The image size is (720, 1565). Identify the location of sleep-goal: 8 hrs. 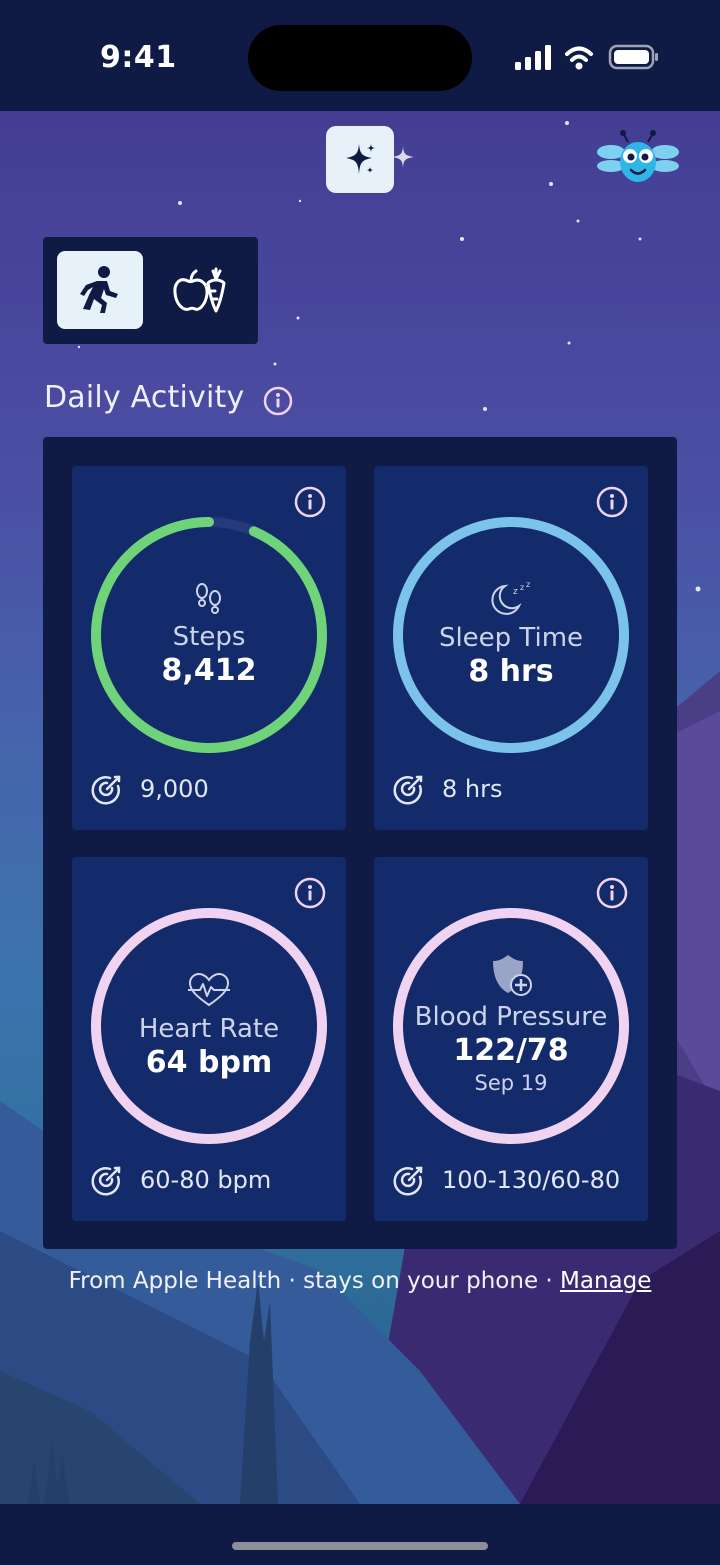
(447, 789).